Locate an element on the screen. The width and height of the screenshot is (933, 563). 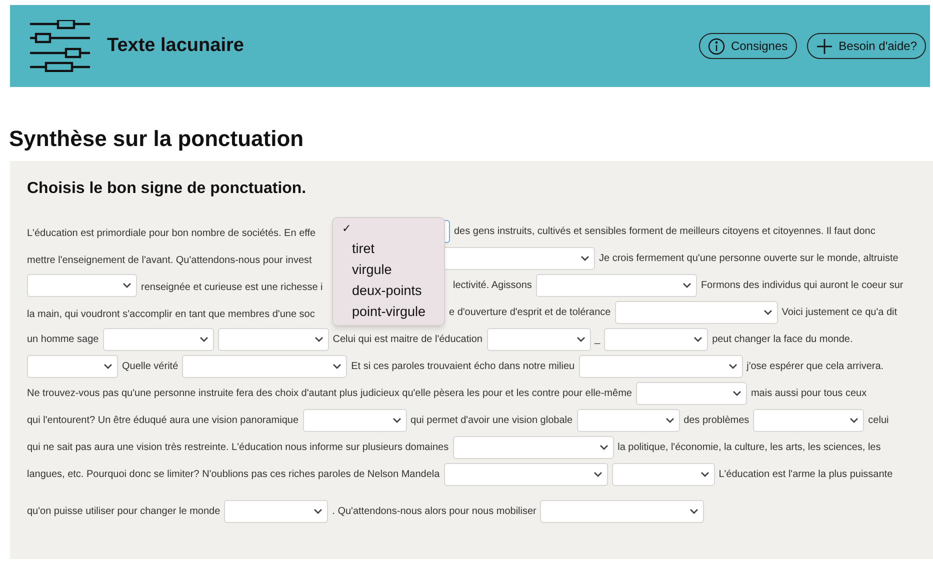
app-title: Texte lacunaire is located at coordinates (175, 46).